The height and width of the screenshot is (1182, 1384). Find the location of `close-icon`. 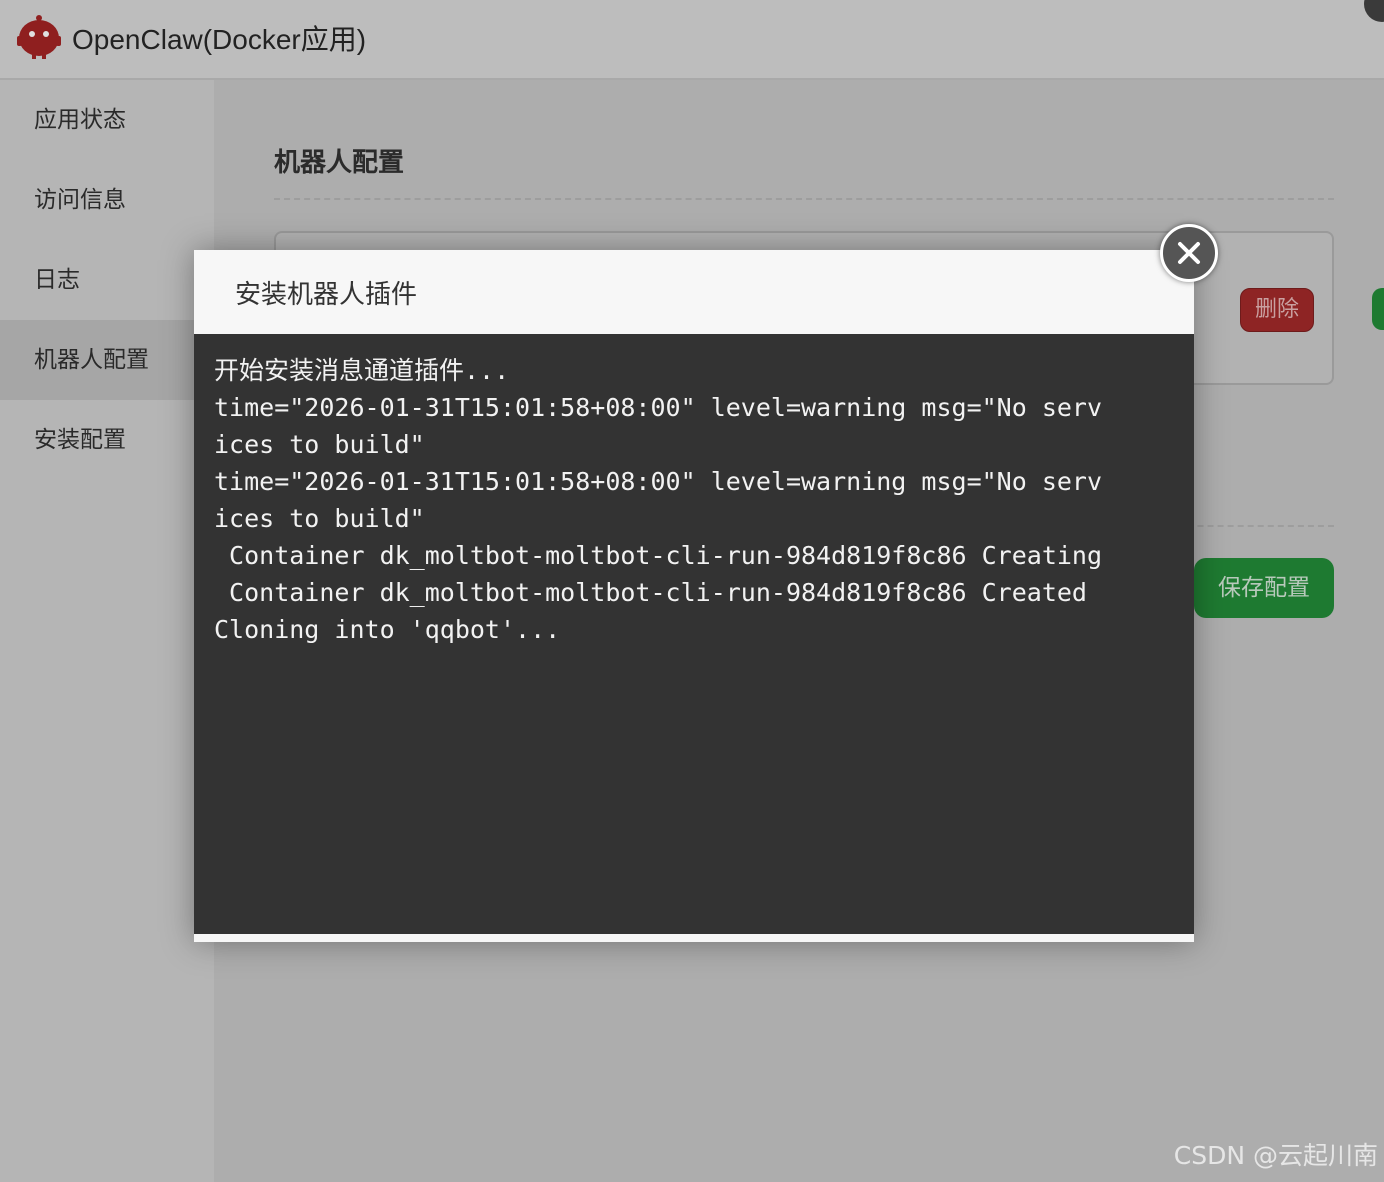

close-icon is located at coordinates (1189, 253).